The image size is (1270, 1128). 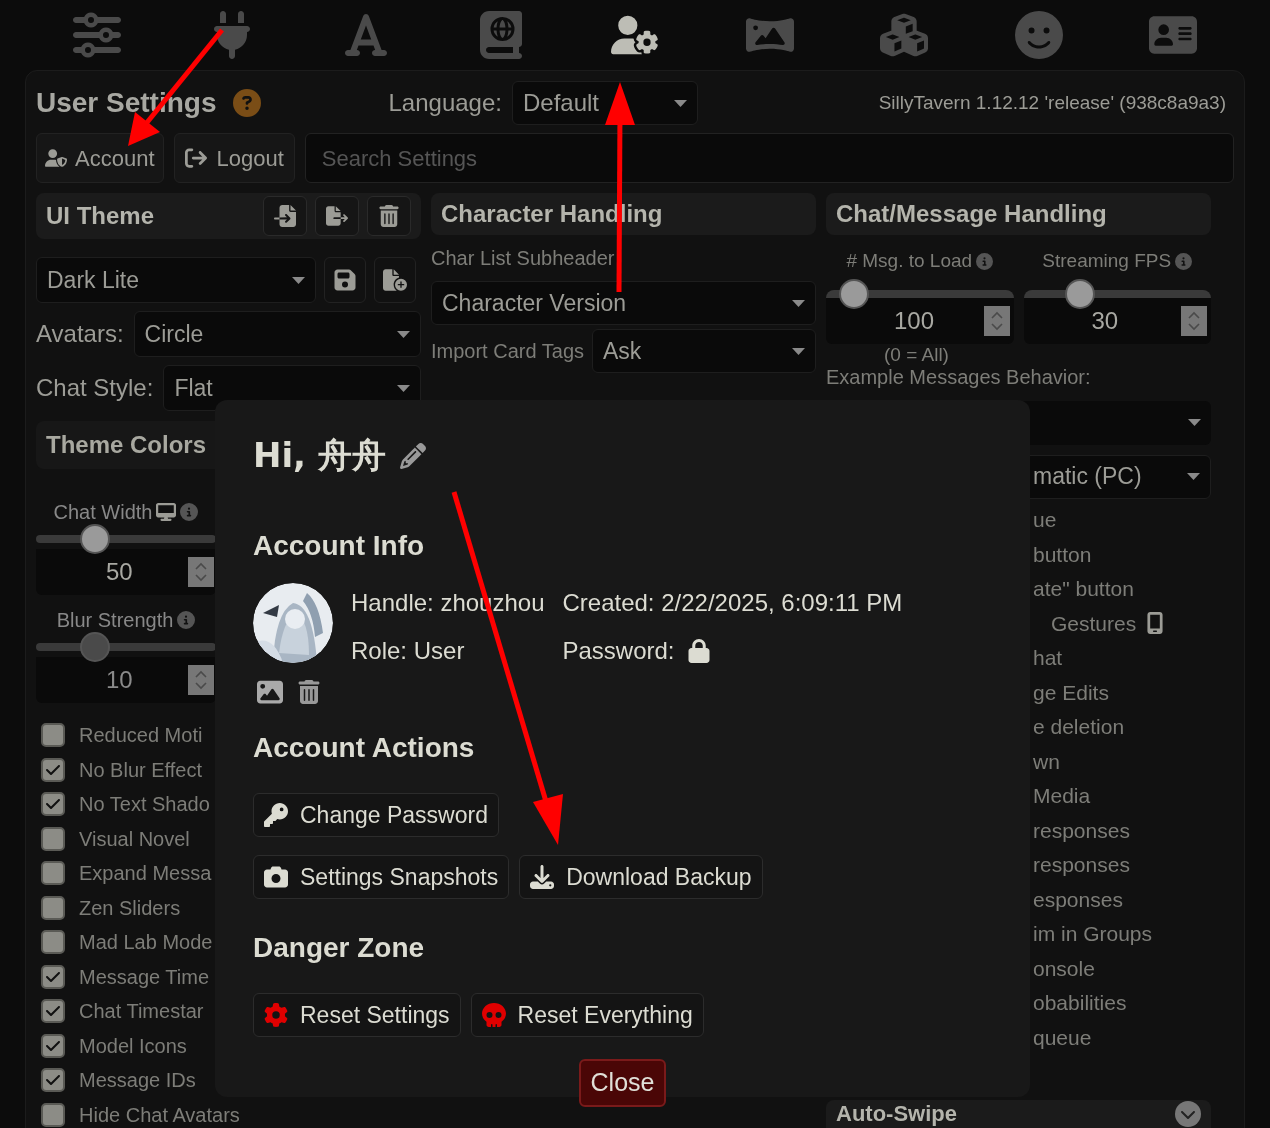 I want to click on import-tags-select: Ask, so click(x=704, y=351).